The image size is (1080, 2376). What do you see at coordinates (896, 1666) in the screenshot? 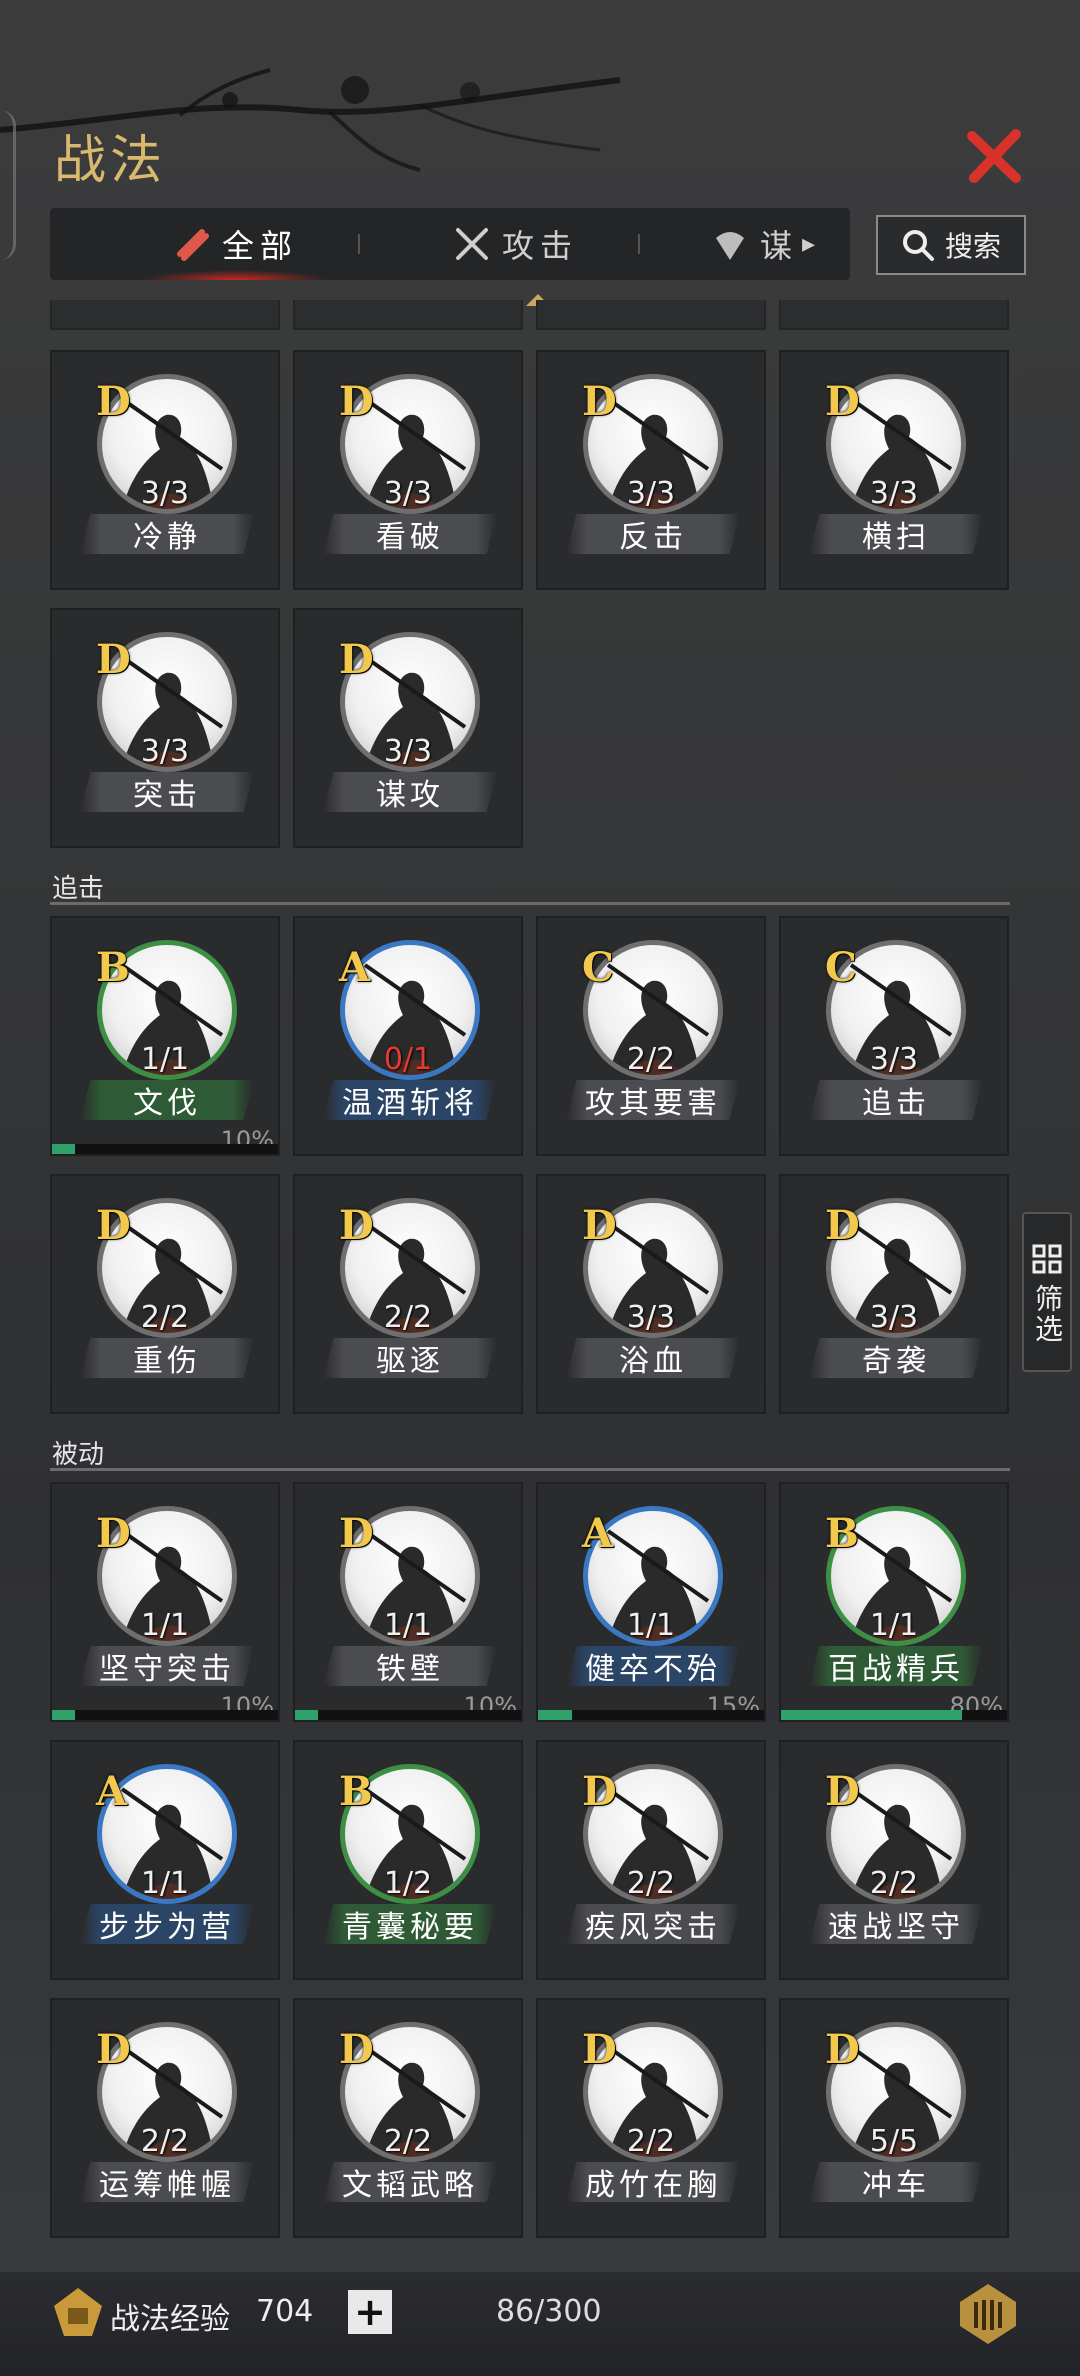
I see `tactic-name: 百战精兵` at bounding box center [896, 1666].